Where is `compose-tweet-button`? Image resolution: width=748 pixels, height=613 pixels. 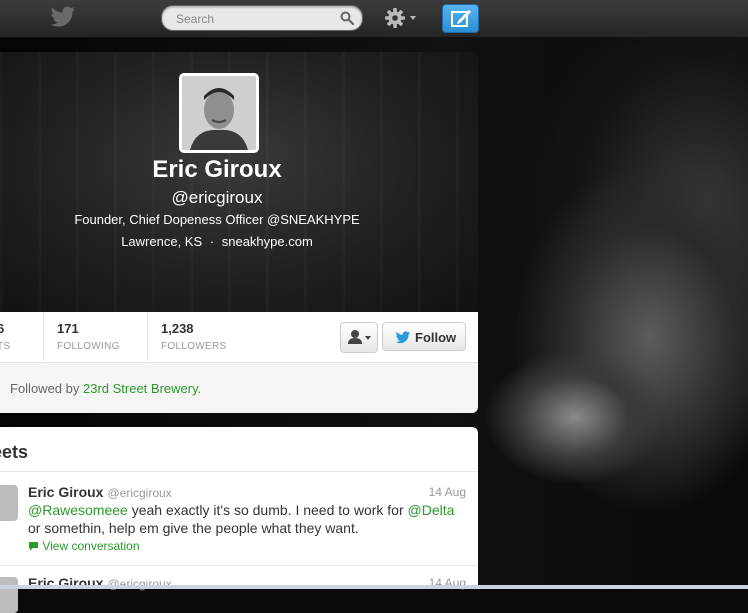 compose-tweet-button is located at coordinates (460, 18).